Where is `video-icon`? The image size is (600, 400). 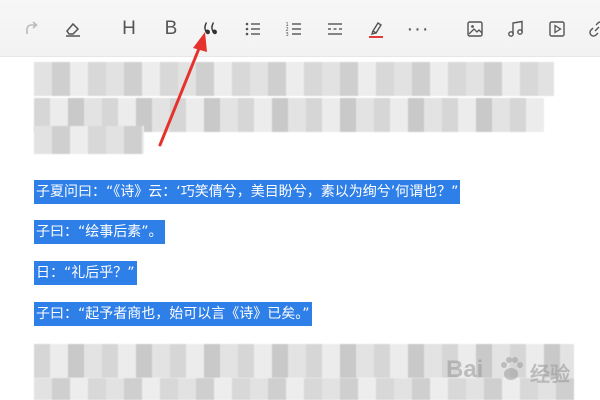
video-icon is located at coordinates (557, 29).